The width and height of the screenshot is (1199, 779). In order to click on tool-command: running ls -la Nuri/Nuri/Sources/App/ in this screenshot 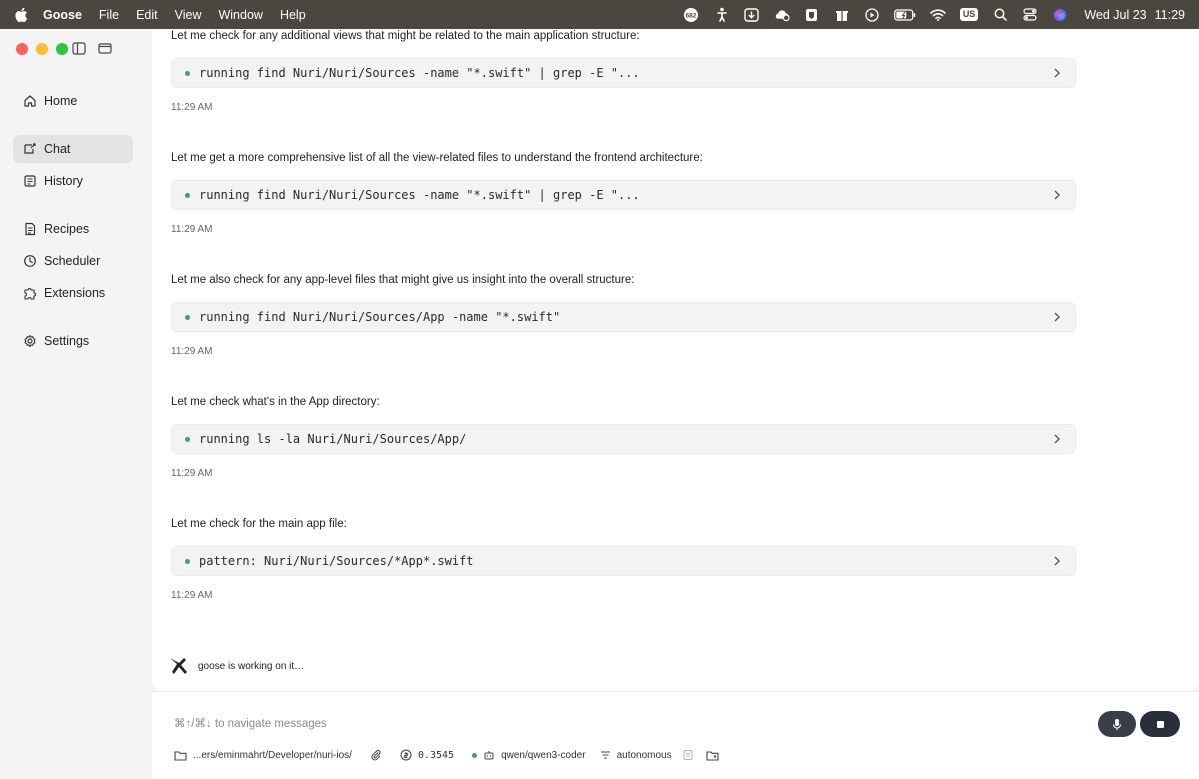, I will do `click(333, 439)`.